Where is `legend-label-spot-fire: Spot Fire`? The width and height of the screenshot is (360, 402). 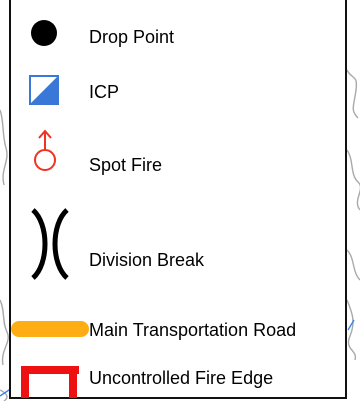 legend-label-spot-fire: Spot Fire is located at coordinates (126, 165).